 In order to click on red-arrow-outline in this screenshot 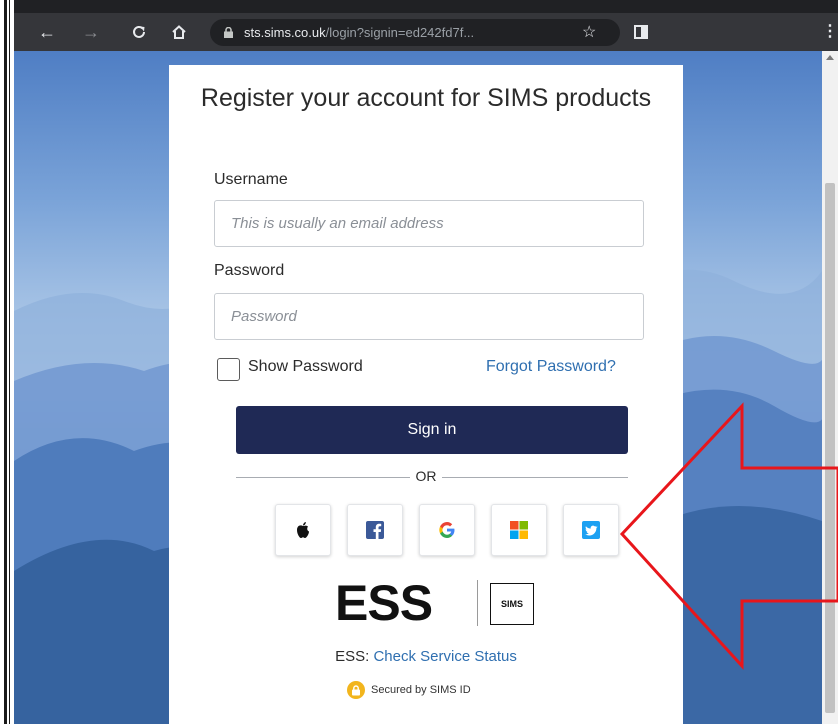, I will do `click(728, 536)`.